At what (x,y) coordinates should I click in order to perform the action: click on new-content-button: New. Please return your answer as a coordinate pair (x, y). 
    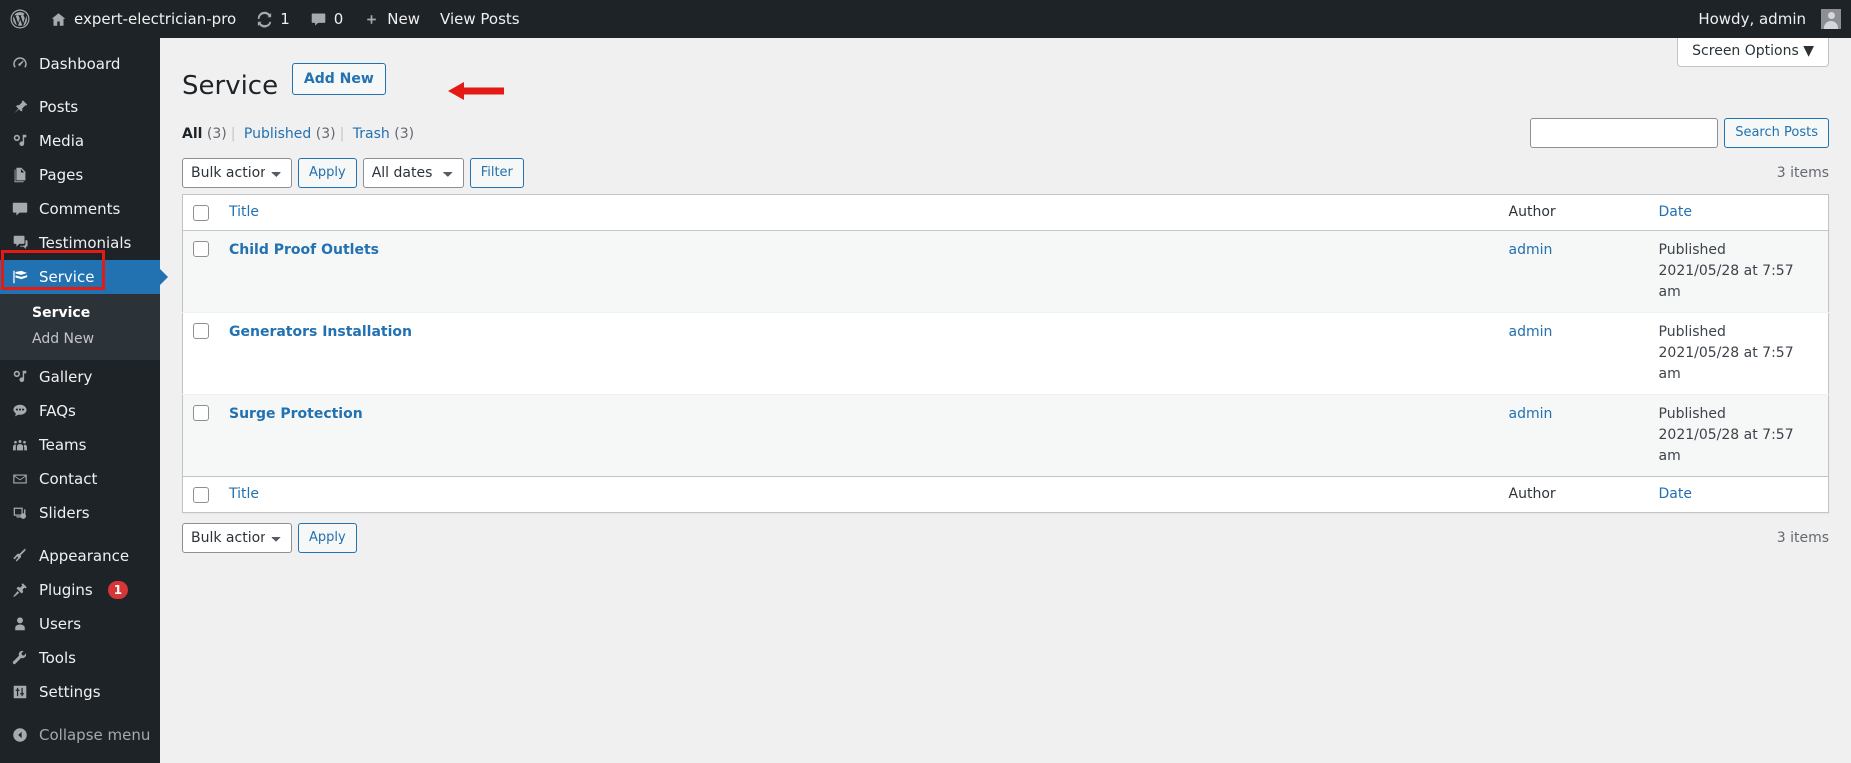
    Looking at the image, I should click on (391, 19).